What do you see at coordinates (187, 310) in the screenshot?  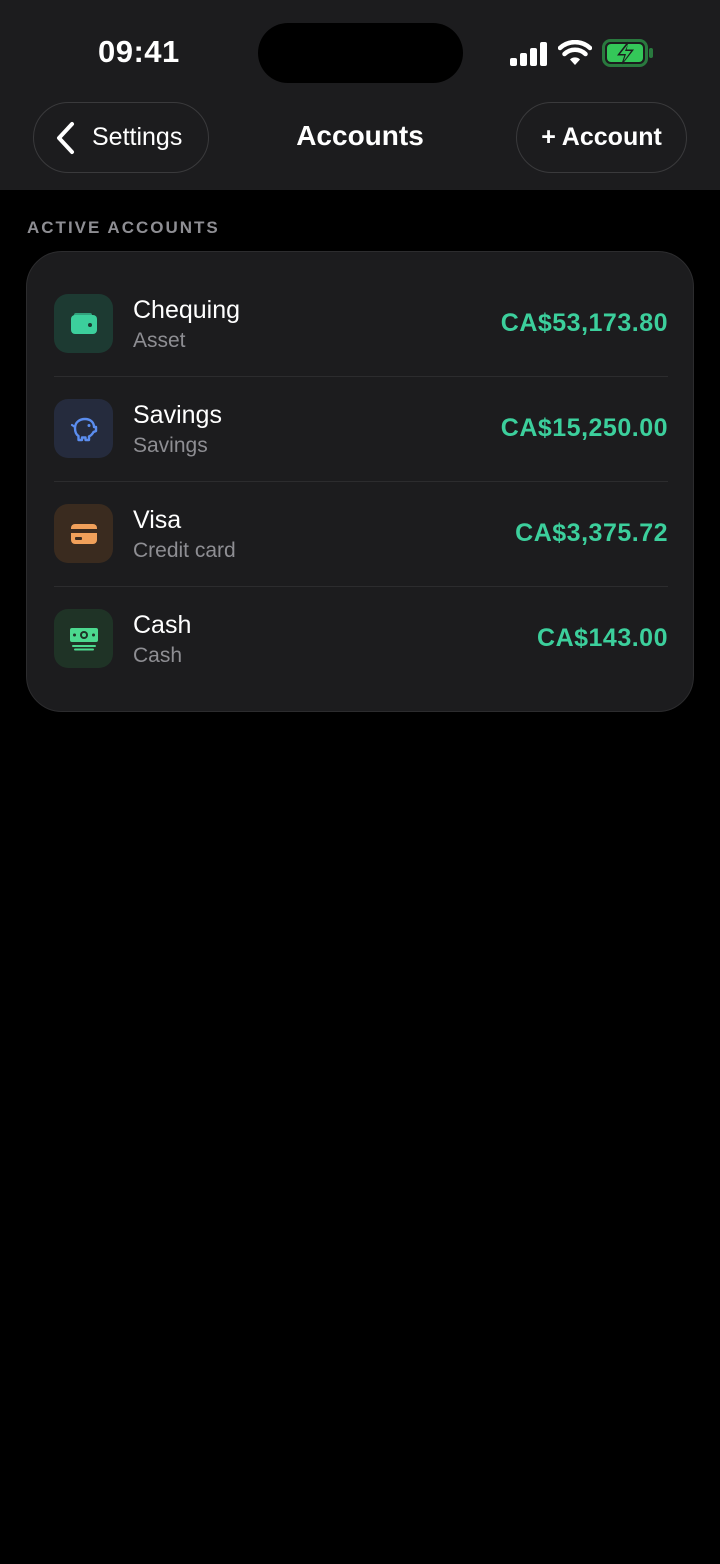 I see `account-name: Chequing` at bounding box center [187, 310].